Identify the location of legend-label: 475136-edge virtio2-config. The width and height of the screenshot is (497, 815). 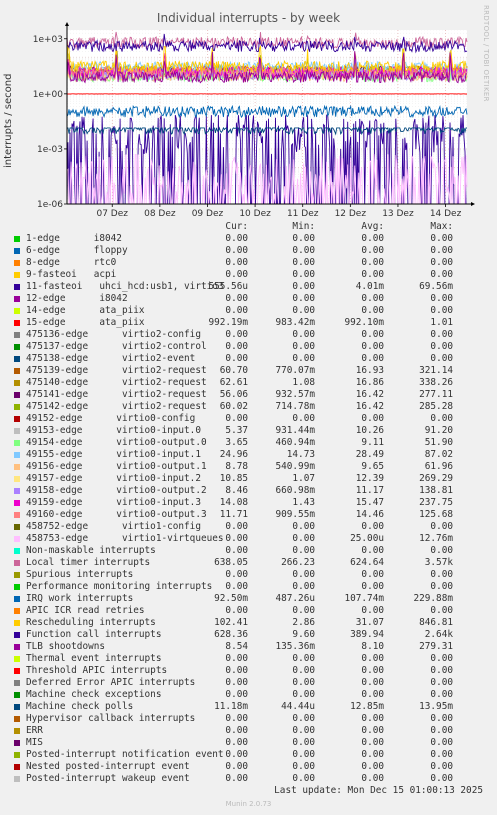
(113, 334).